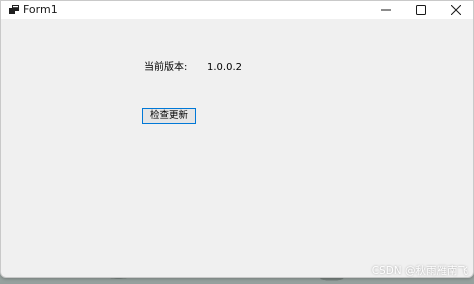 The image size is (474, 284). Describe the element at coordinates (237, 10) in the screenshot. I see `title-bar: Form1` at that location.